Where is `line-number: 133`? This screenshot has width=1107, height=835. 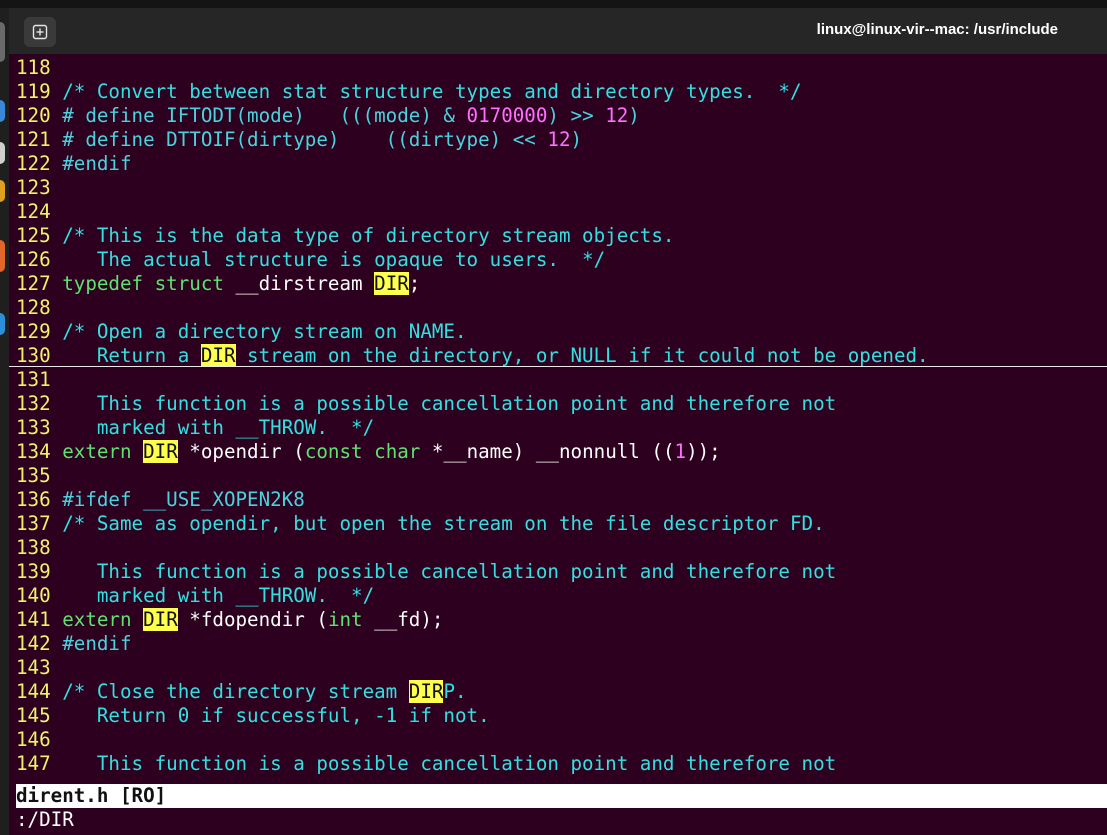
line-number: 133 is located at coordinates (39, 427).